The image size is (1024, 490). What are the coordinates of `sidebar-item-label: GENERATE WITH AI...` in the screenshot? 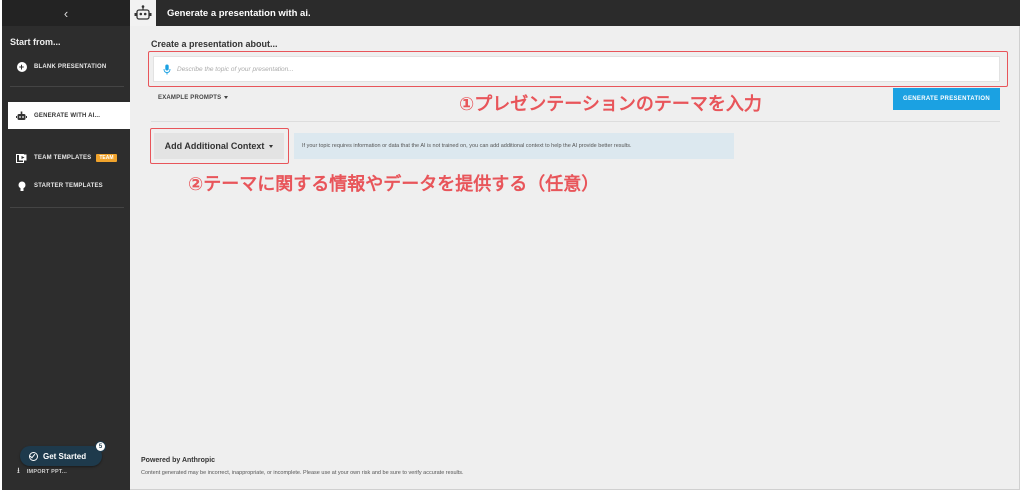 It's located at (67, 115).